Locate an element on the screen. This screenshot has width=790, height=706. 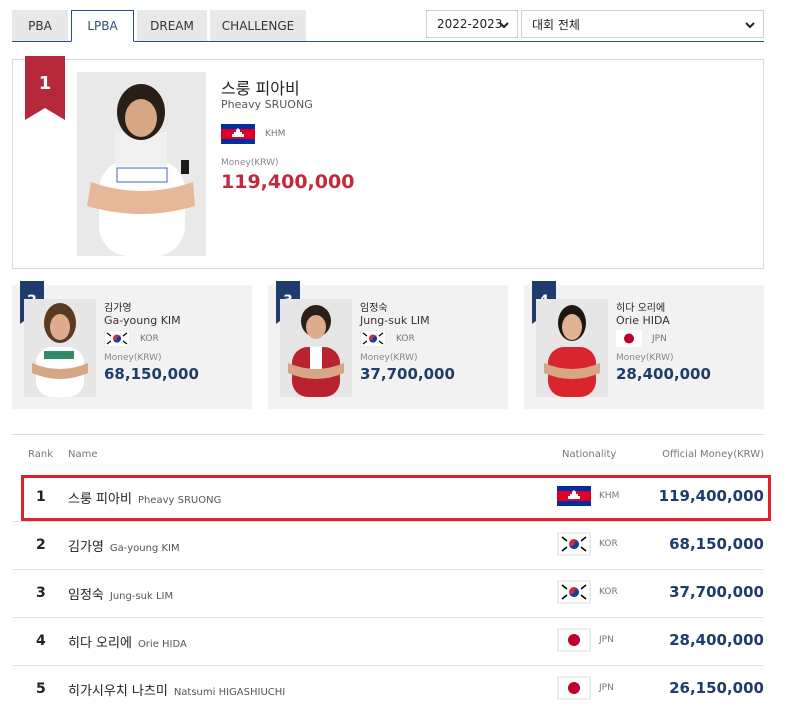
row-name-en: Orie HIDA is located at coordinates (162, 644).